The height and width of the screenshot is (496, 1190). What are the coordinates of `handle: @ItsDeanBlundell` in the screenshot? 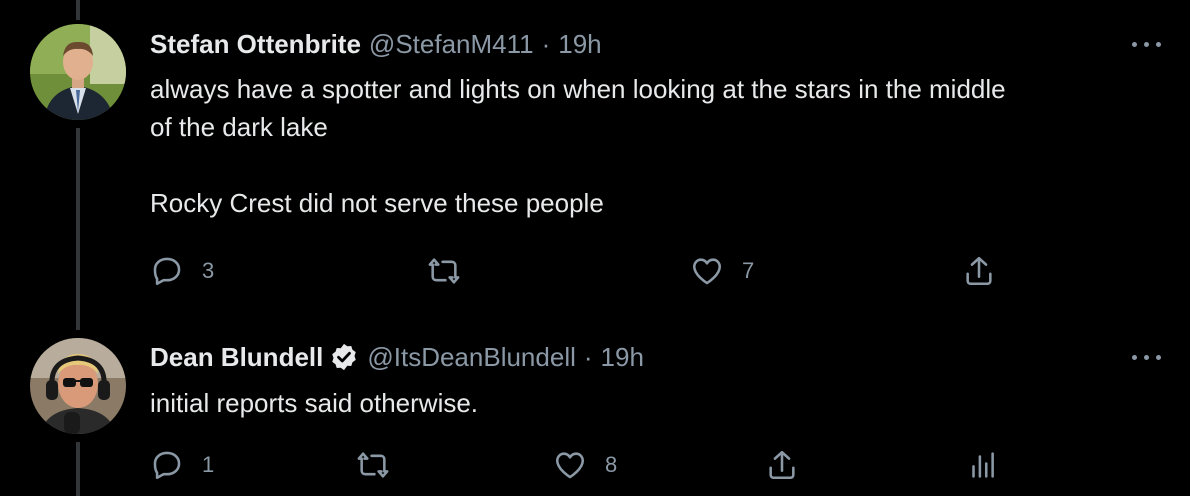 It's located at (471, 357).